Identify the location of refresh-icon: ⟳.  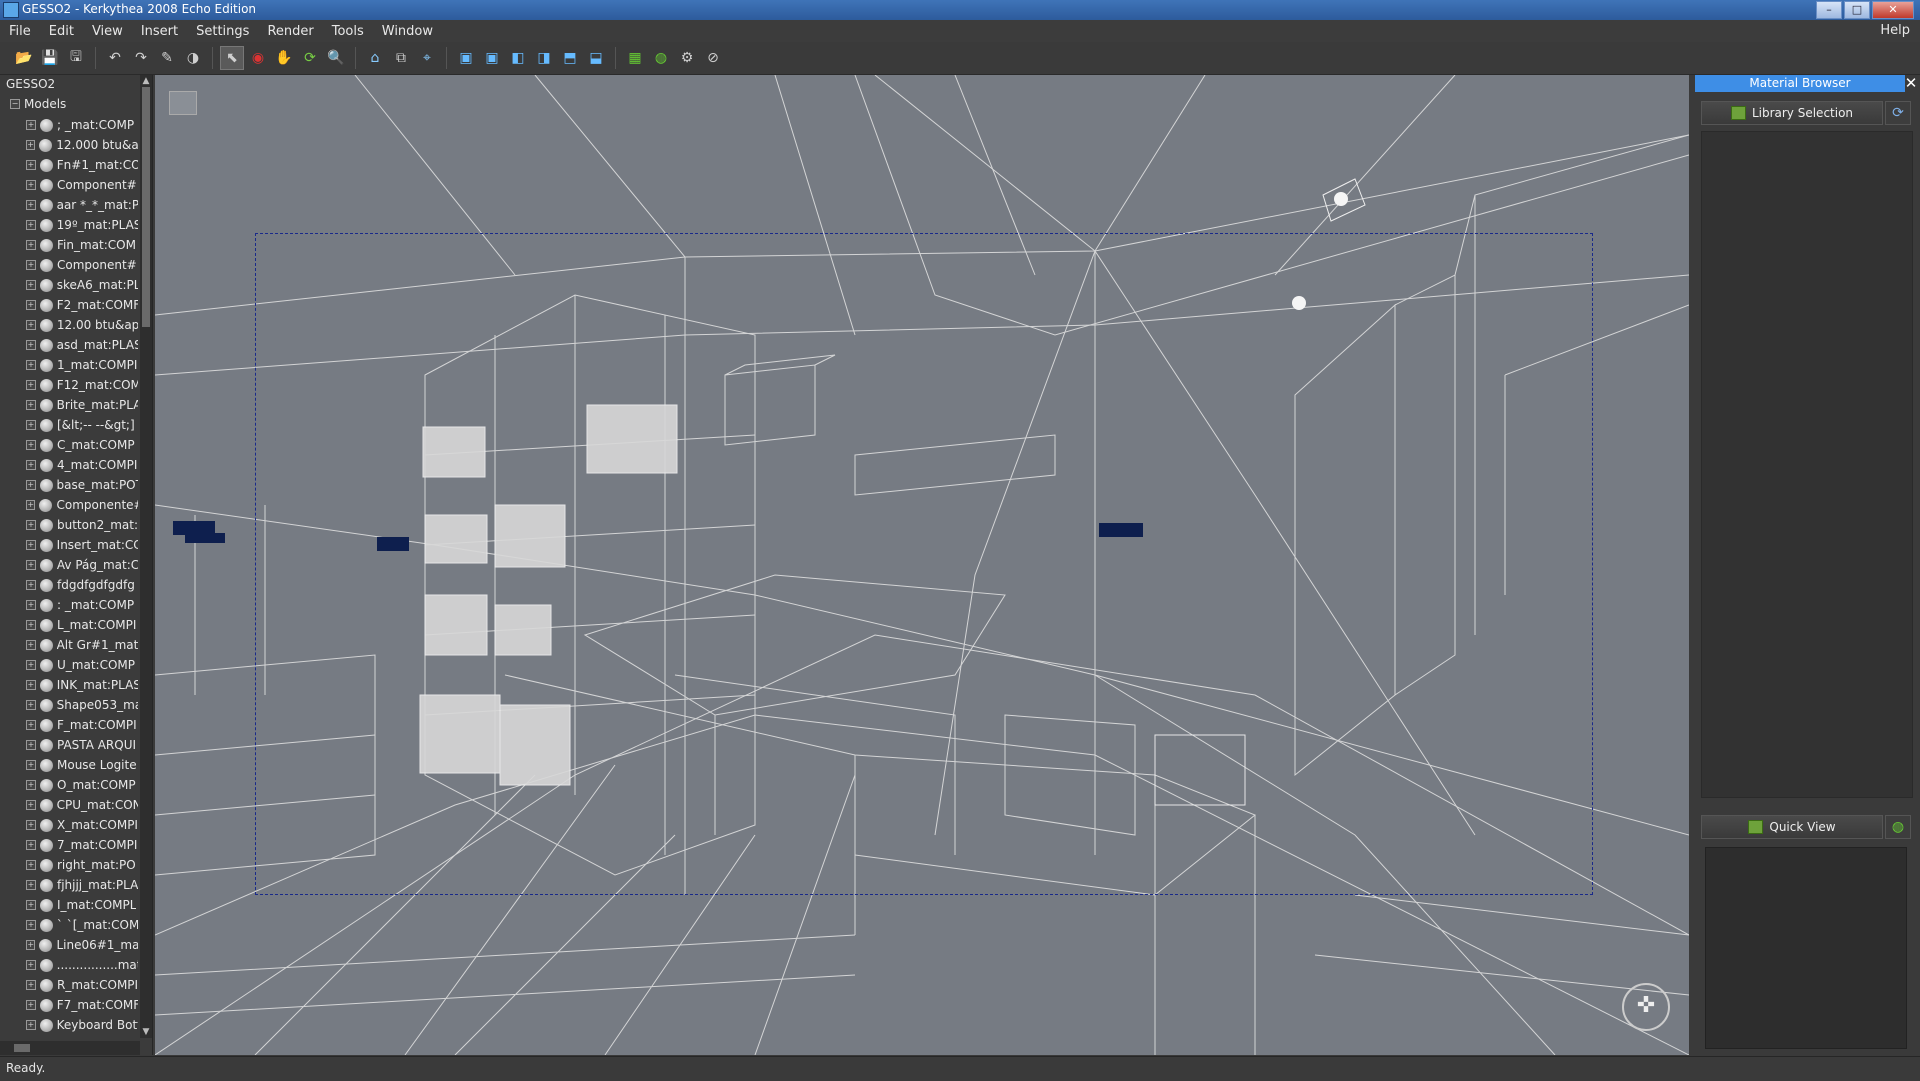
(1898, 113).